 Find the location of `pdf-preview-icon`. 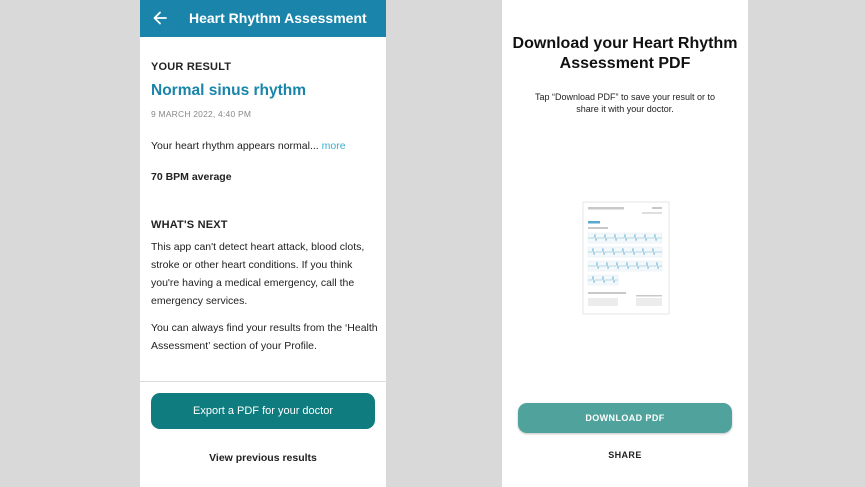

pdf-preview-icon is located at coordinates (626, 258).